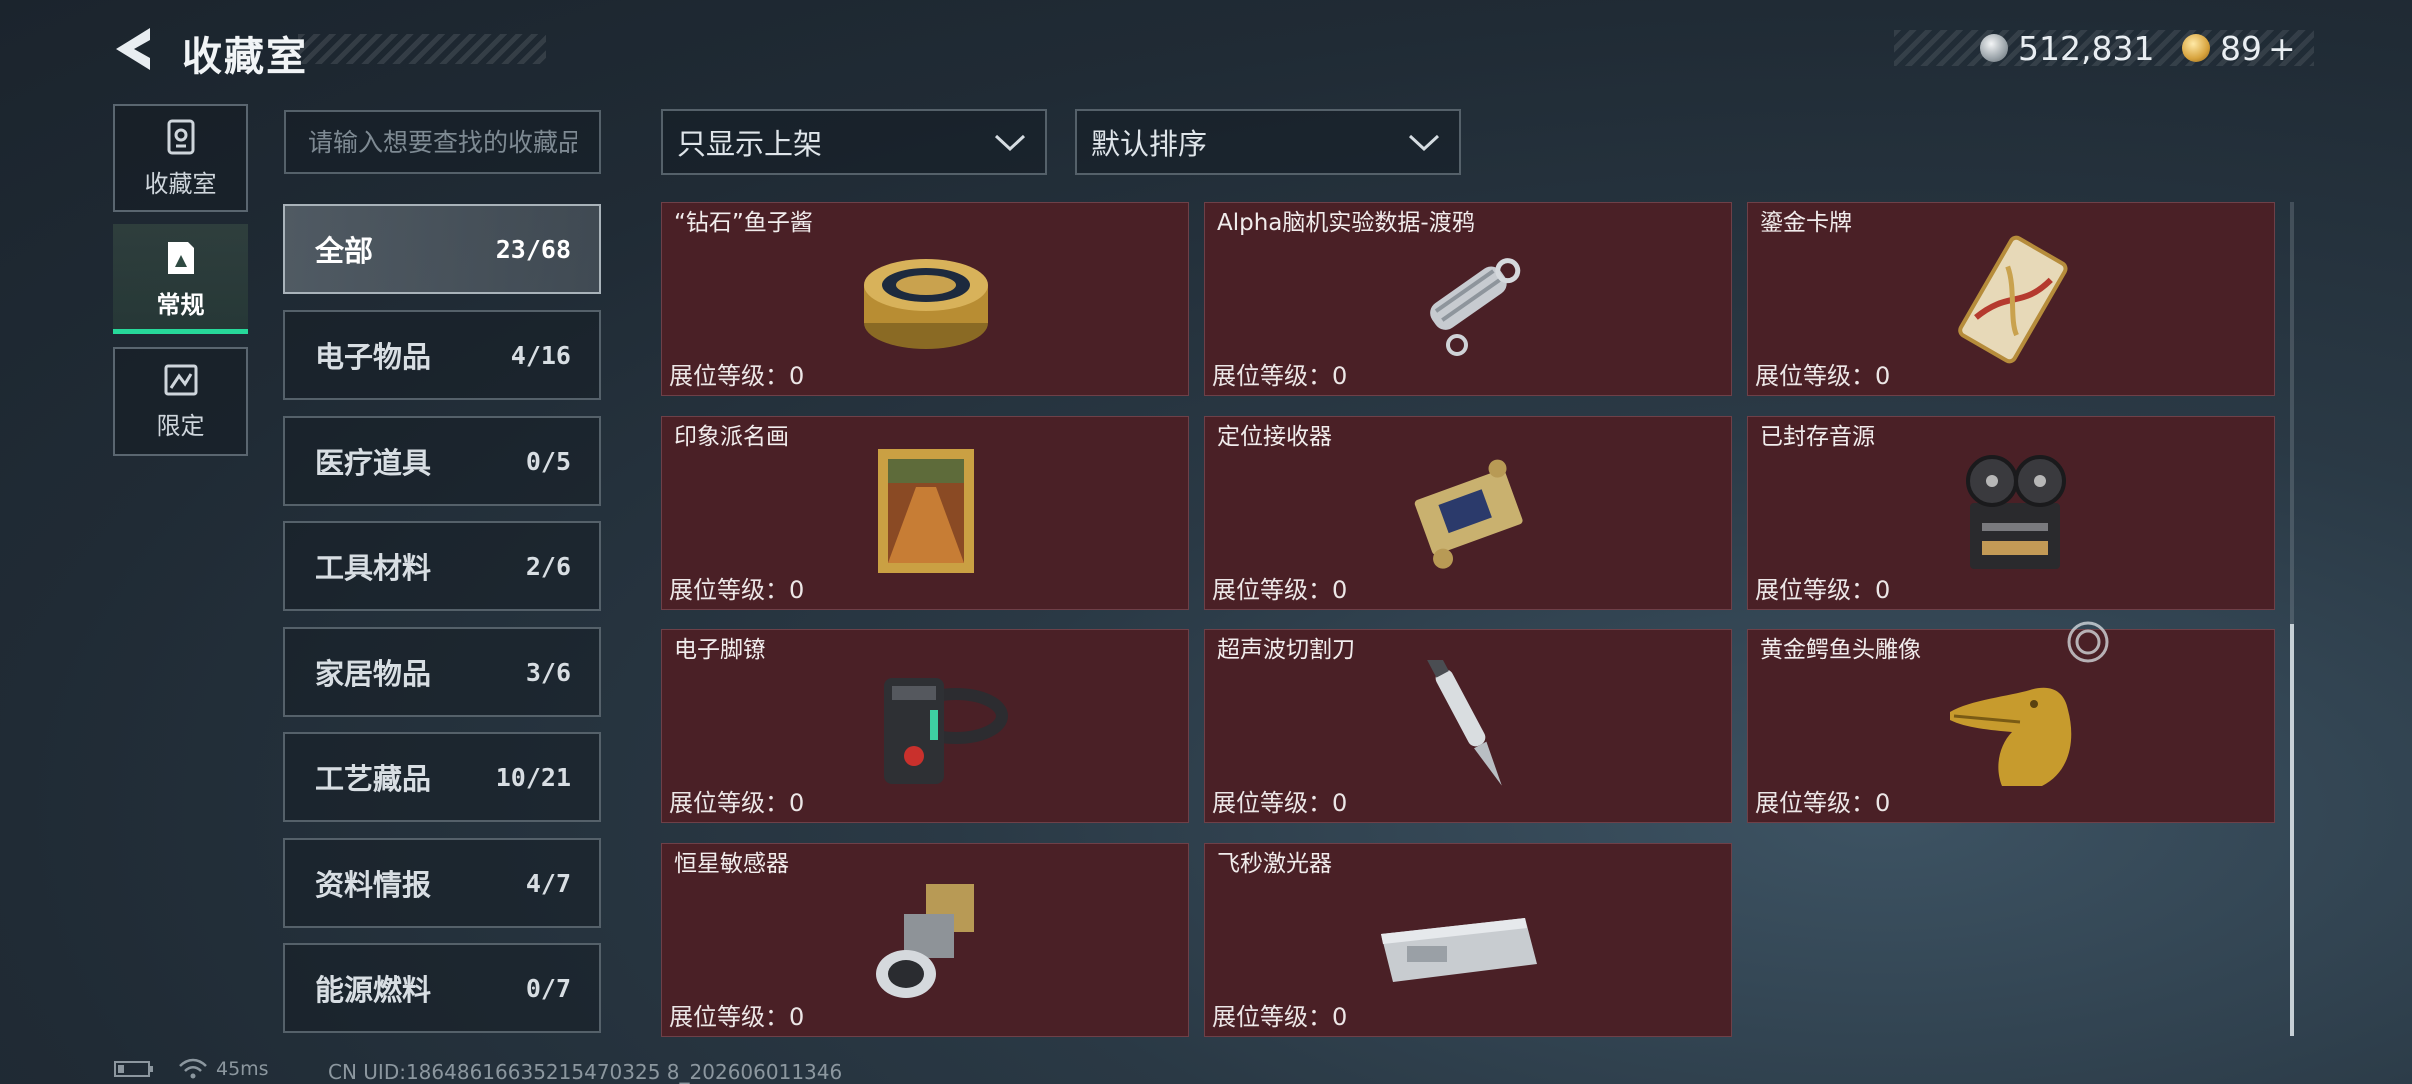 The width and height of the screenshot is (2412, 1084). I want to click on collection-item-card: 已封存音源 展位等级：0, so click(2011, 513).